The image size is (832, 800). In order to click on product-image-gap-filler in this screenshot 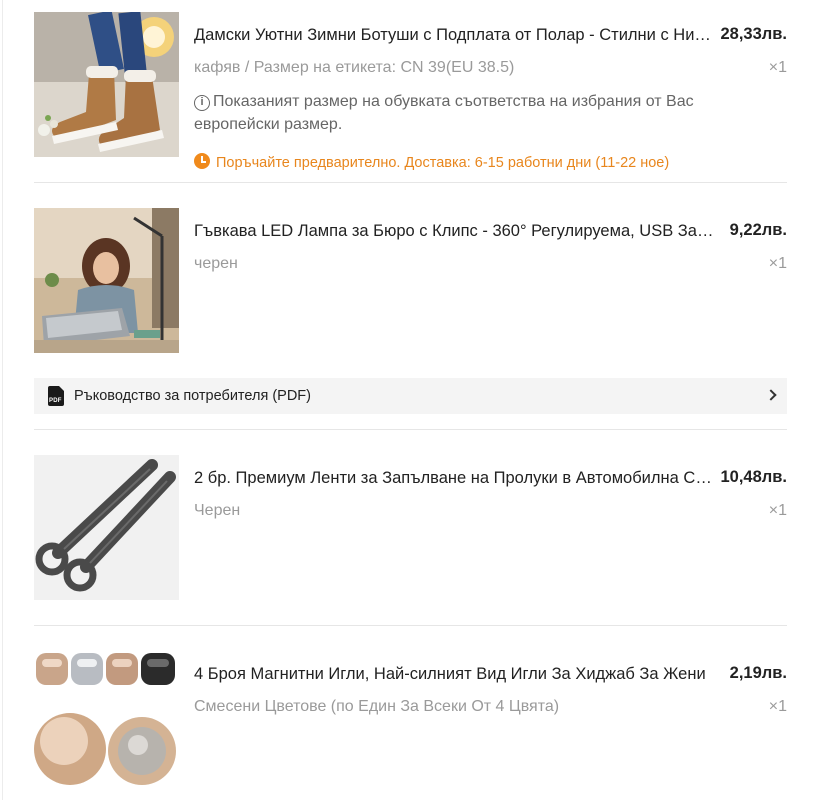, I will do `click(106, 527)`.